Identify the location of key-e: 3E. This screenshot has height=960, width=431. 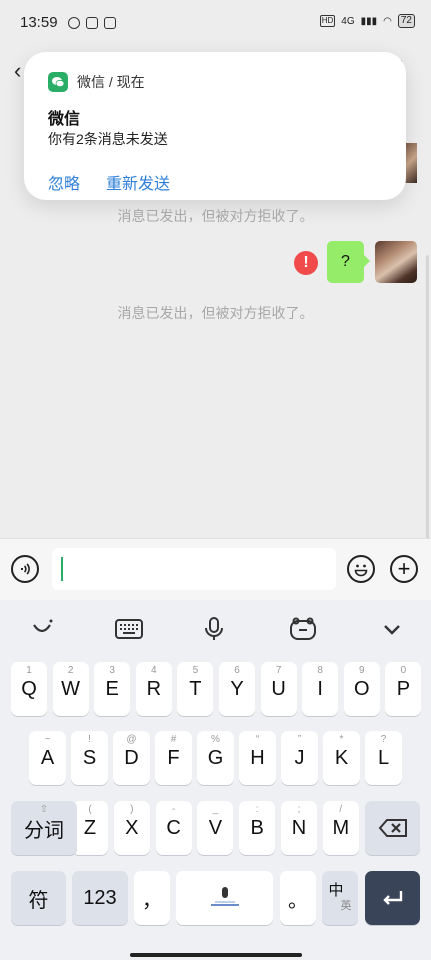
(112, 689).